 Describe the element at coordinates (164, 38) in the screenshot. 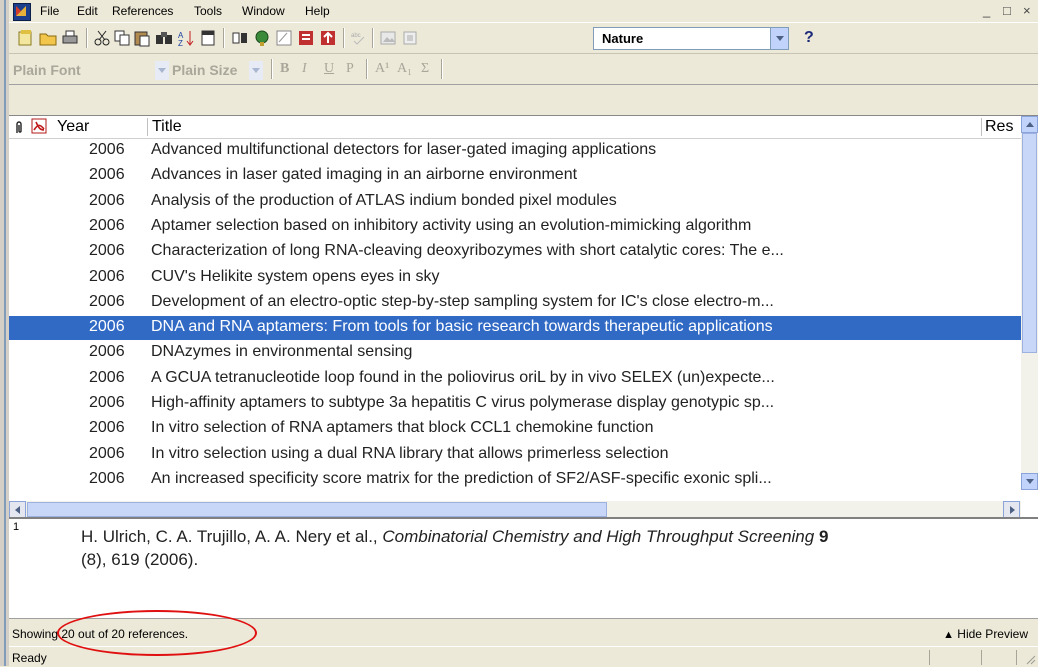

I see `find-icon` at that location.